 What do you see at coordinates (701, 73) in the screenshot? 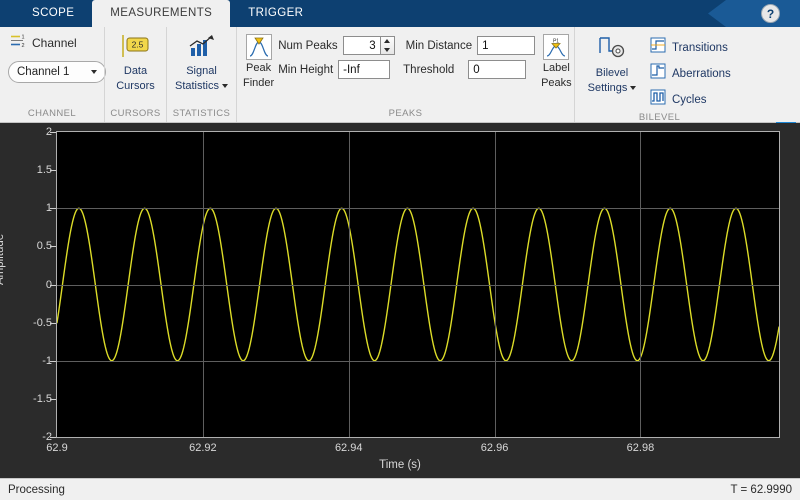
I see `aberrations-label: Aberrations` at bounding box center [701, 73].